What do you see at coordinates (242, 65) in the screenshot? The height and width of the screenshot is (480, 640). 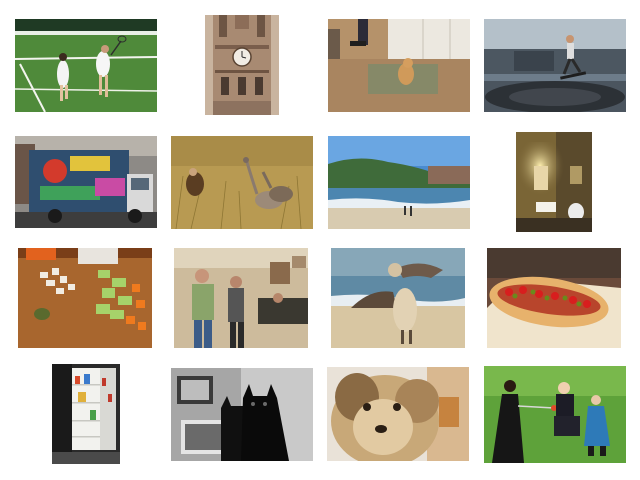 I see `clock-tower-photo` at bounding box center [242, 65].